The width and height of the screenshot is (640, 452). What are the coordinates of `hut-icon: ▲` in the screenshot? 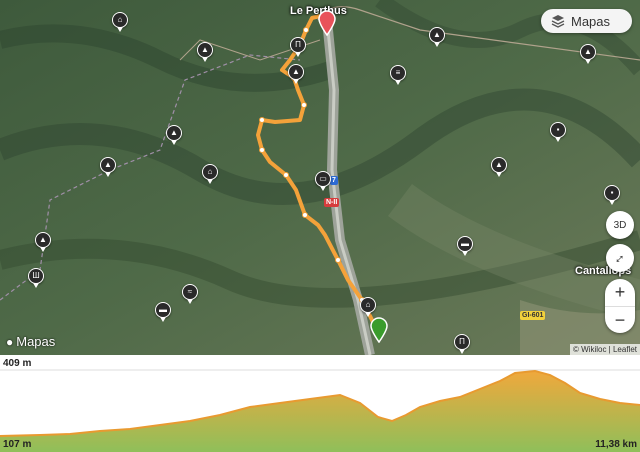 It's located at (296, 74).